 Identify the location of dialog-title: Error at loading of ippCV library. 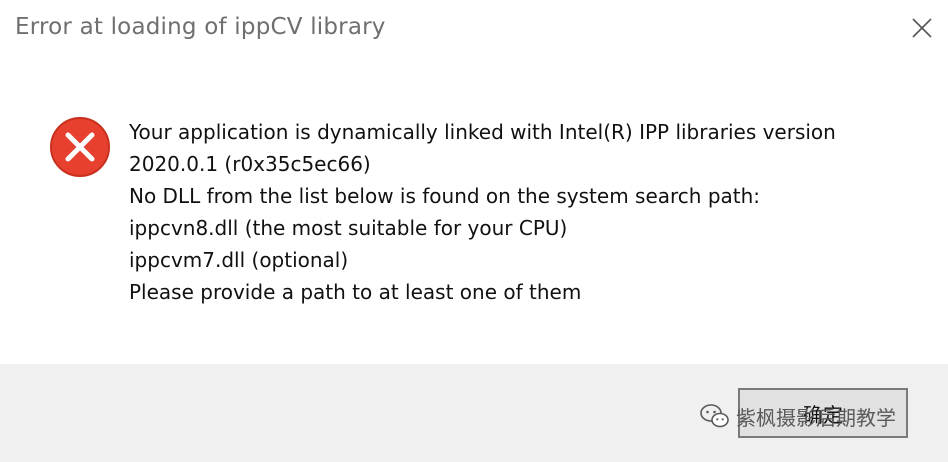
(200, 27).